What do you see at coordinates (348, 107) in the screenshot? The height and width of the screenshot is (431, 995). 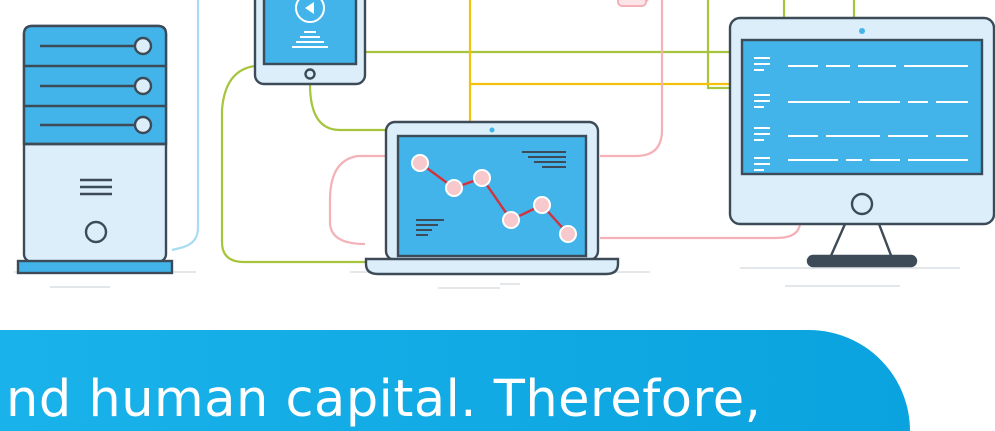 I see `wire-green-tablet` at bounding box center [348, 107].